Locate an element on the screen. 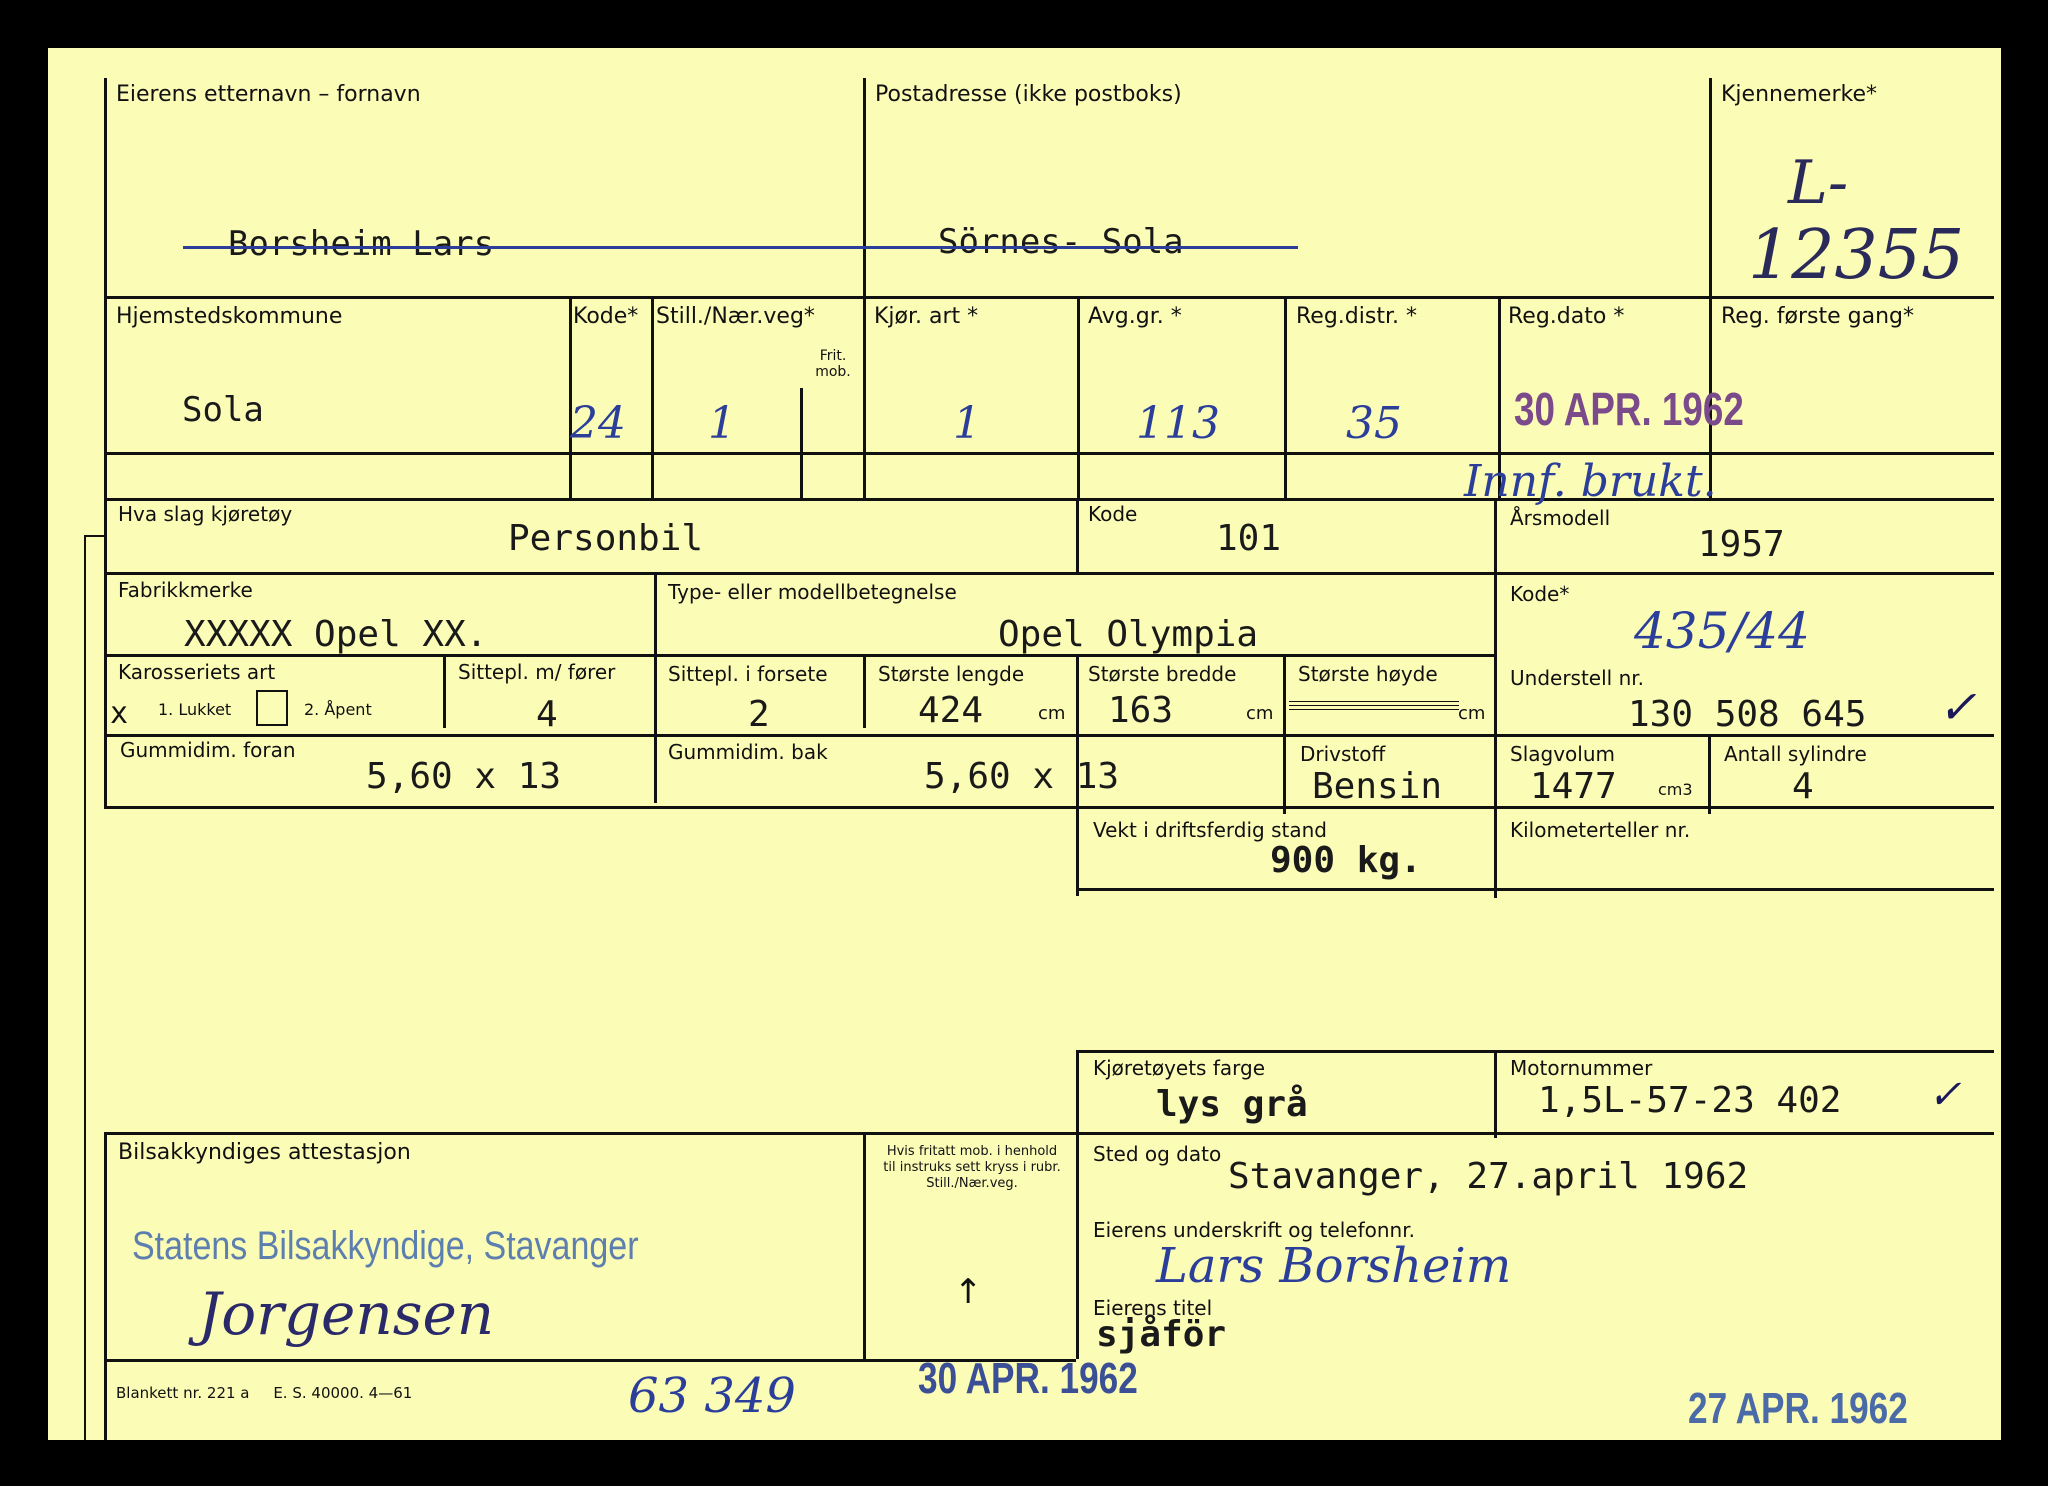 This screenshot has height=1486, width=2048. reg-mark-value-1: L- is located at coordinates (1818, 183).